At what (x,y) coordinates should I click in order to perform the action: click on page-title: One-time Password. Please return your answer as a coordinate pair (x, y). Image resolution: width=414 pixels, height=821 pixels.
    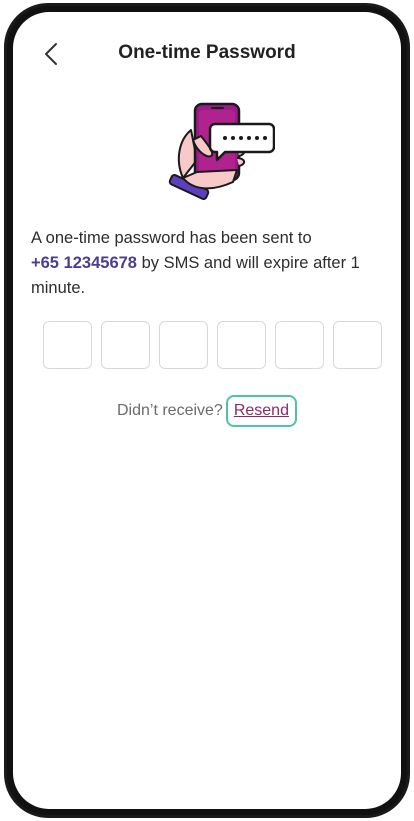
    Looking at the image, I should click on (207, 52).